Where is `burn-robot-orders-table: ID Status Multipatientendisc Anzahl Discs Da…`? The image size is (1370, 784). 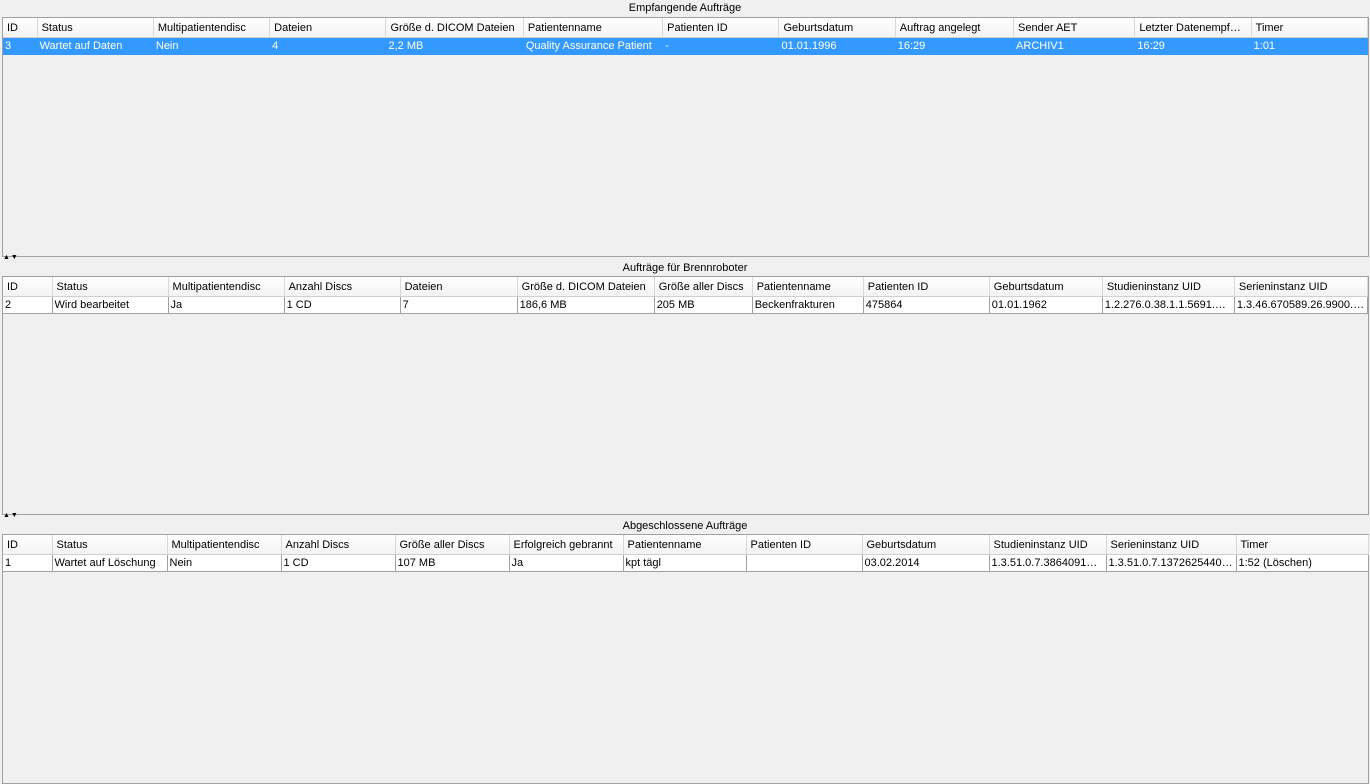 burn-robot-orders-table: ID Status Multipatientendisc Anzahl Discs Da… is located at coordinates (686, 295).